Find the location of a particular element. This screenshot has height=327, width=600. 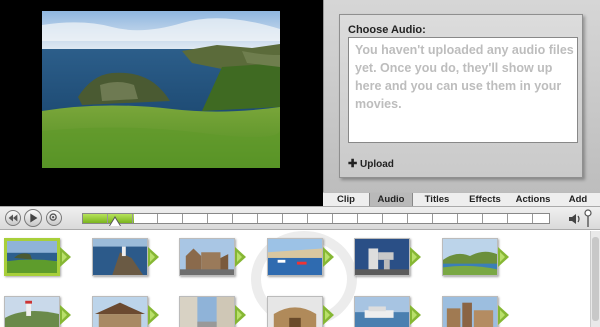

coast-meadow-image is located at coordinates (32, 257).